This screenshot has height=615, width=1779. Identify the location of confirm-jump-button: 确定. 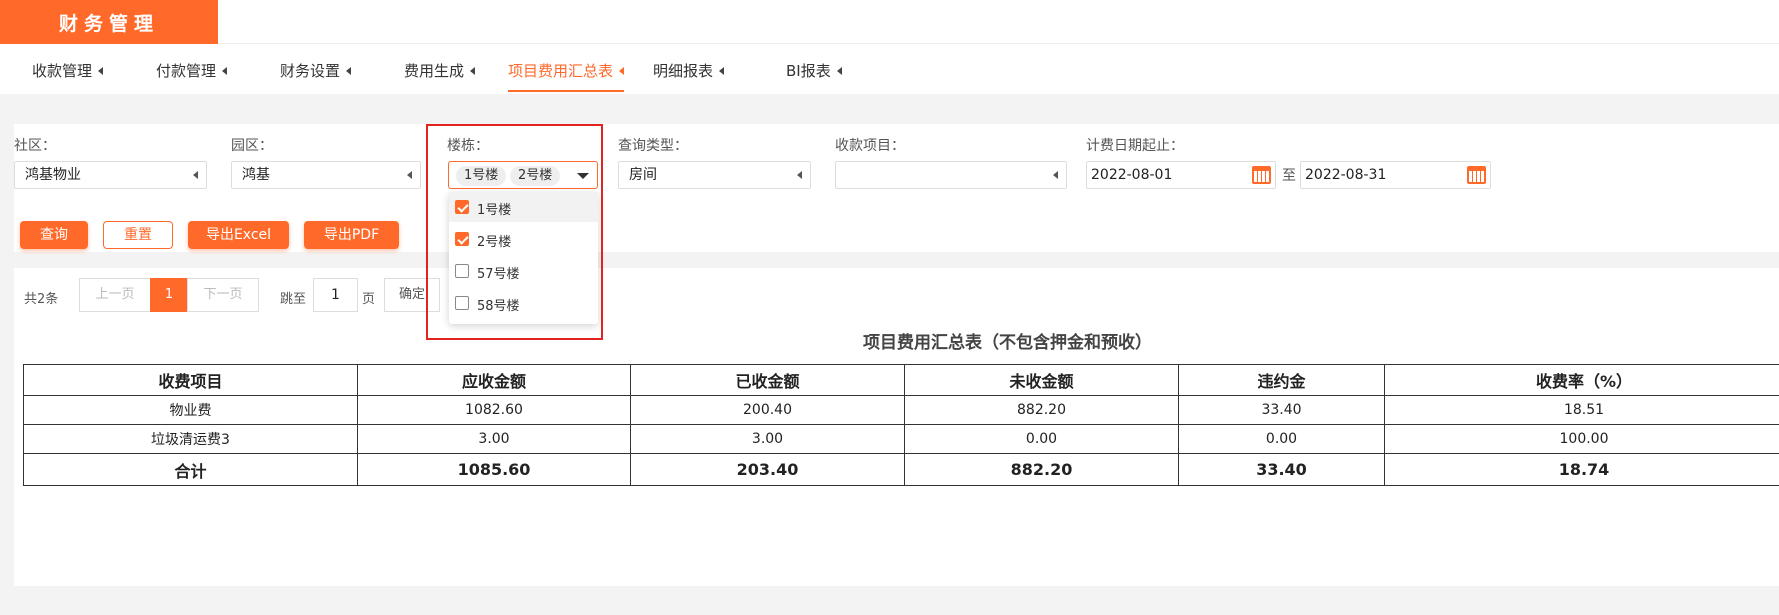
(412, 295).